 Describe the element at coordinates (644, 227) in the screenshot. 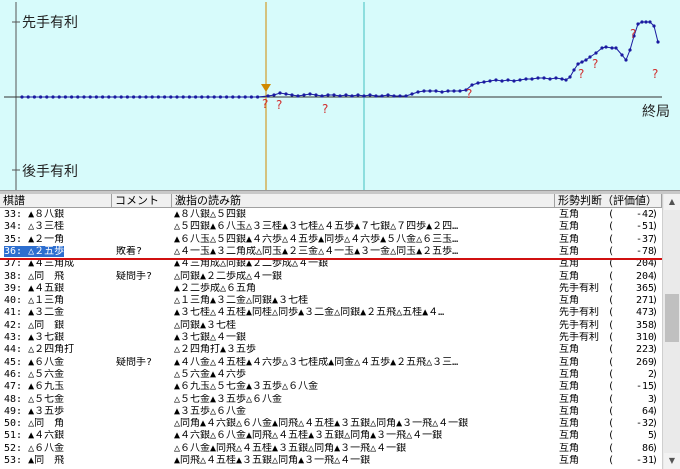

I see `eval-value: -51` at that location.